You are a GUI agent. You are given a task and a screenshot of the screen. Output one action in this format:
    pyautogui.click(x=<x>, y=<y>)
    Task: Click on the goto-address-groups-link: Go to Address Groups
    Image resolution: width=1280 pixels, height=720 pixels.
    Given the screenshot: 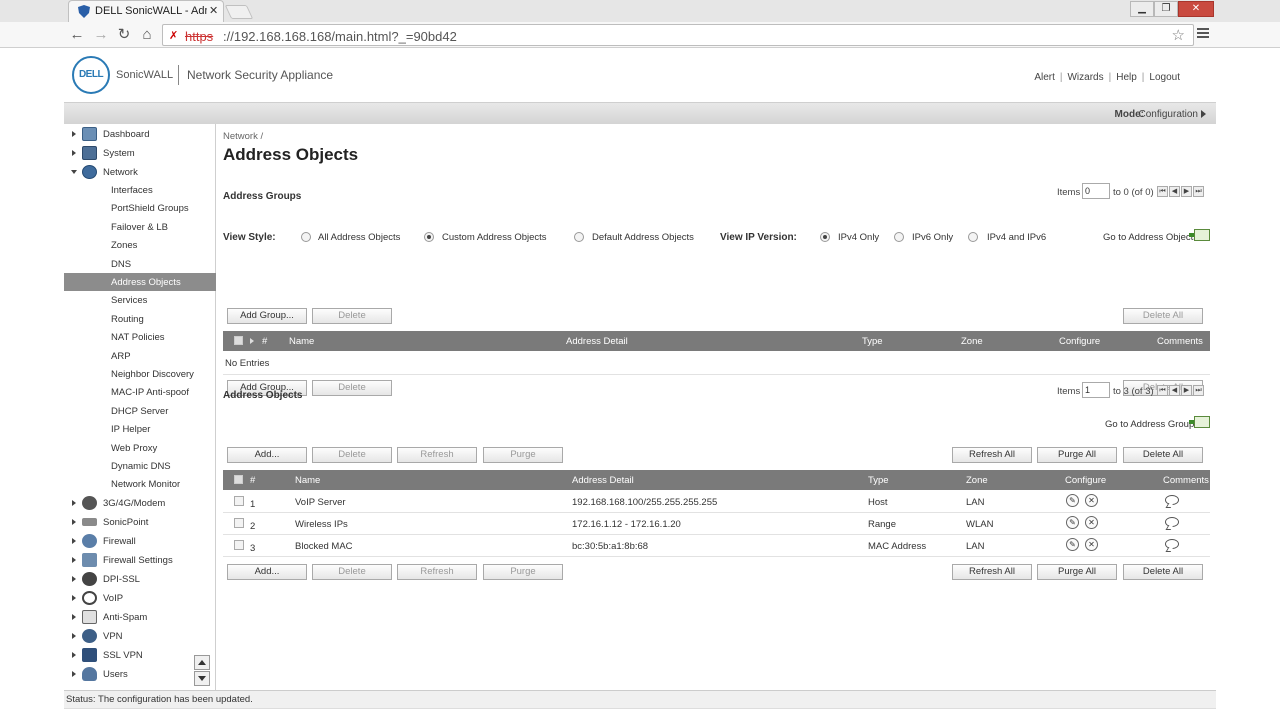 What is the action you would take?
    pyautogui.click(x=1152, y=424)
    